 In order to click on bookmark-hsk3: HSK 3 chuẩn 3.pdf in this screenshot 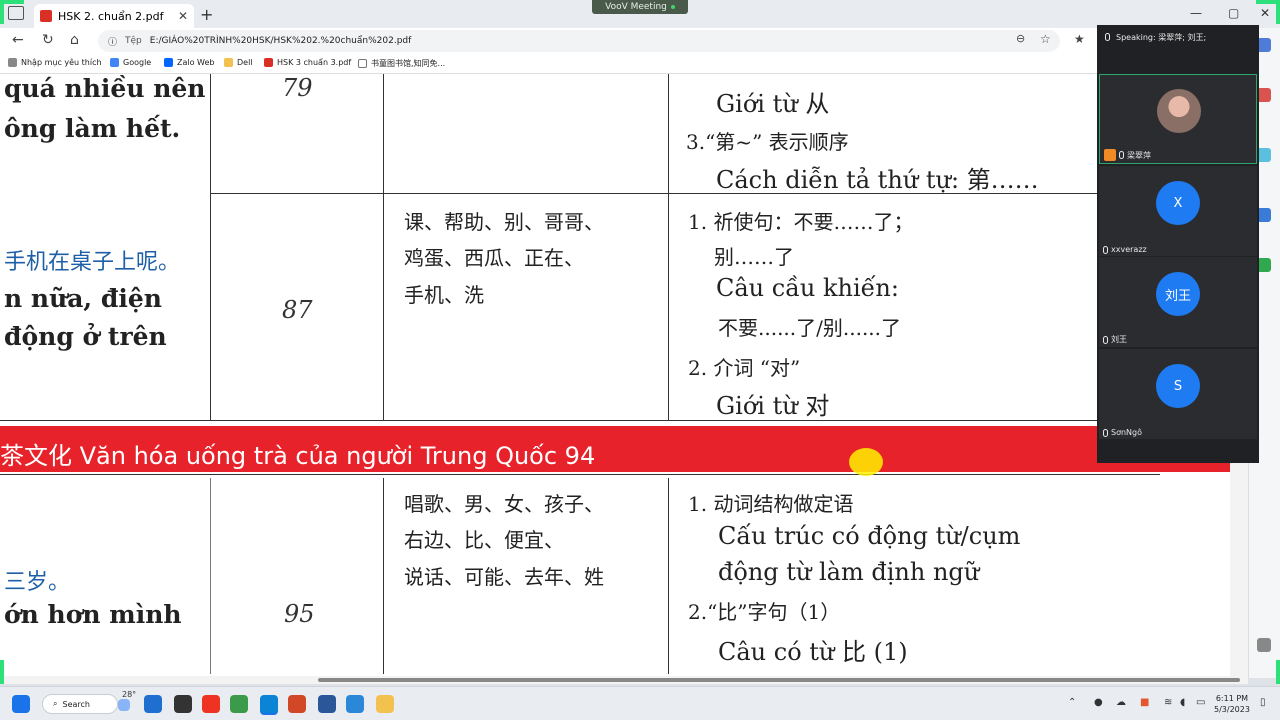, I will do `click(307, 62)`.